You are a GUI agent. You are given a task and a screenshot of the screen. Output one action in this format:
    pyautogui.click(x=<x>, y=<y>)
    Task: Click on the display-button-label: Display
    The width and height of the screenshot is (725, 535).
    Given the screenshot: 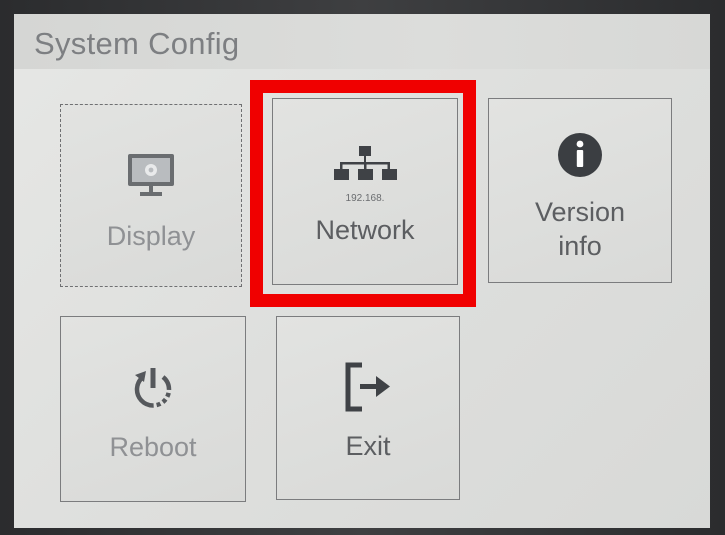 What is the action you would take?
    pyautogui.click(x=151, y=236)
    